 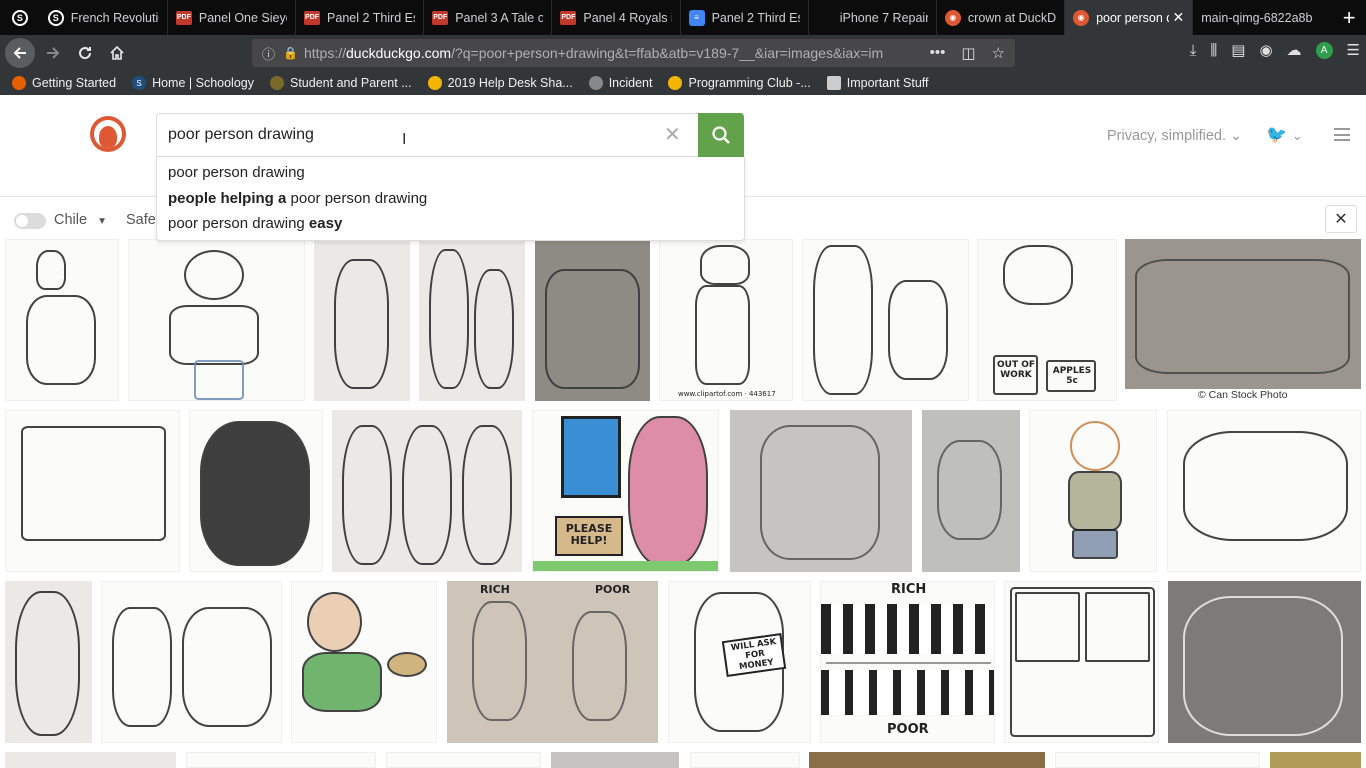 I want to click on duckduckgo-logo, so click(x=108, y=134).